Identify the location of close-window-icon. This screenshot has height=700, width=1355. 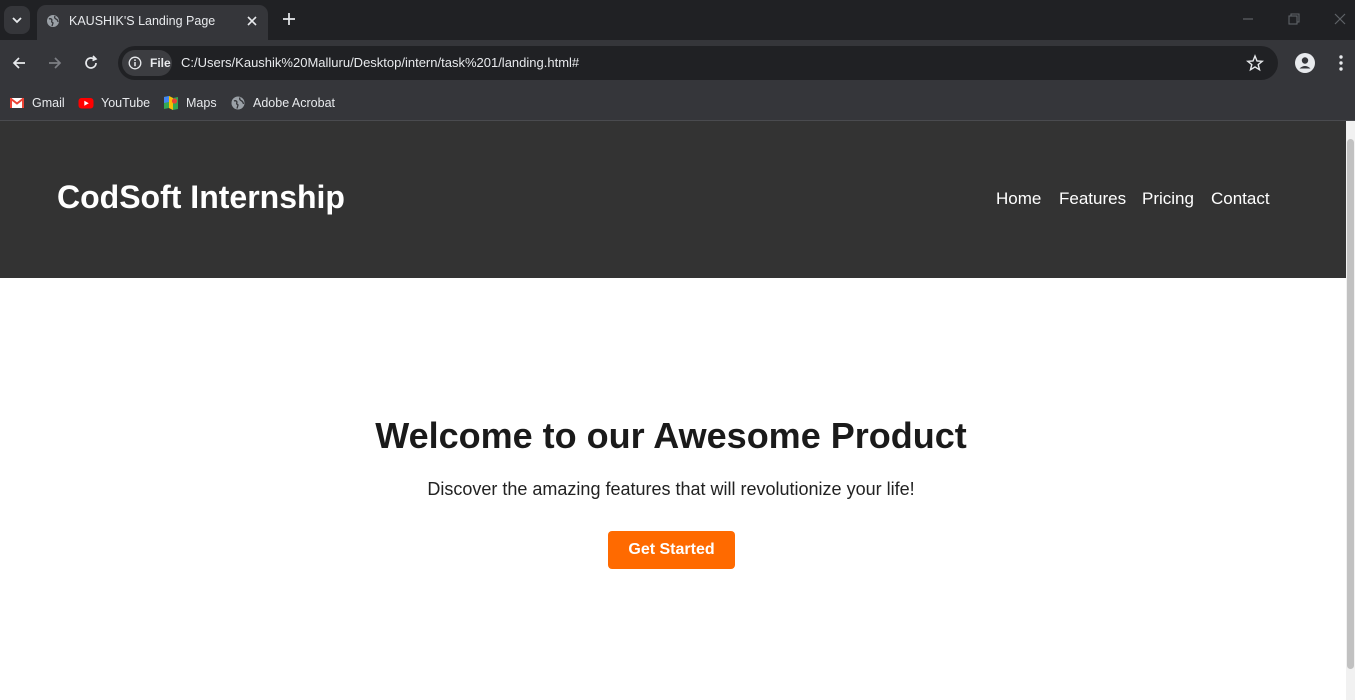
(1340, 19).